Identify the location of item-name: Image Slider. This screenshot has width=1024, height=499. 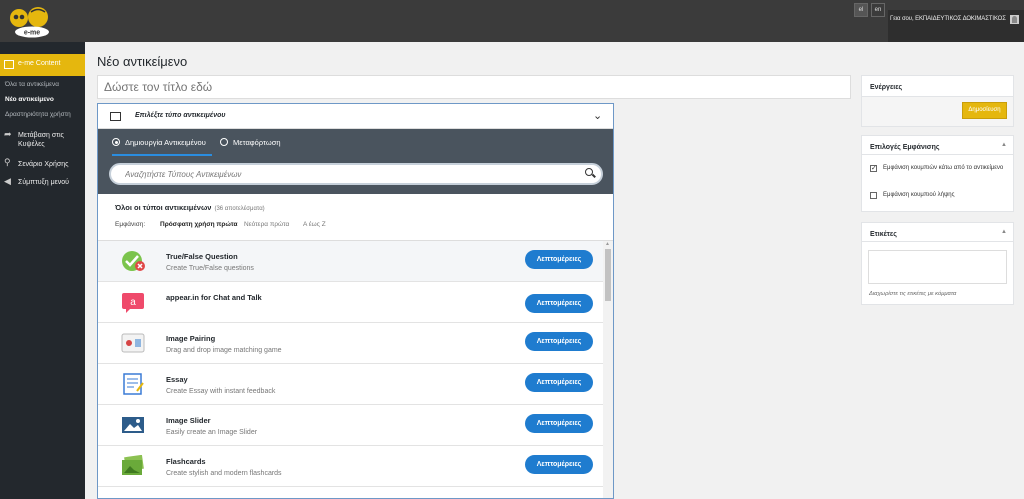
(188, 420).